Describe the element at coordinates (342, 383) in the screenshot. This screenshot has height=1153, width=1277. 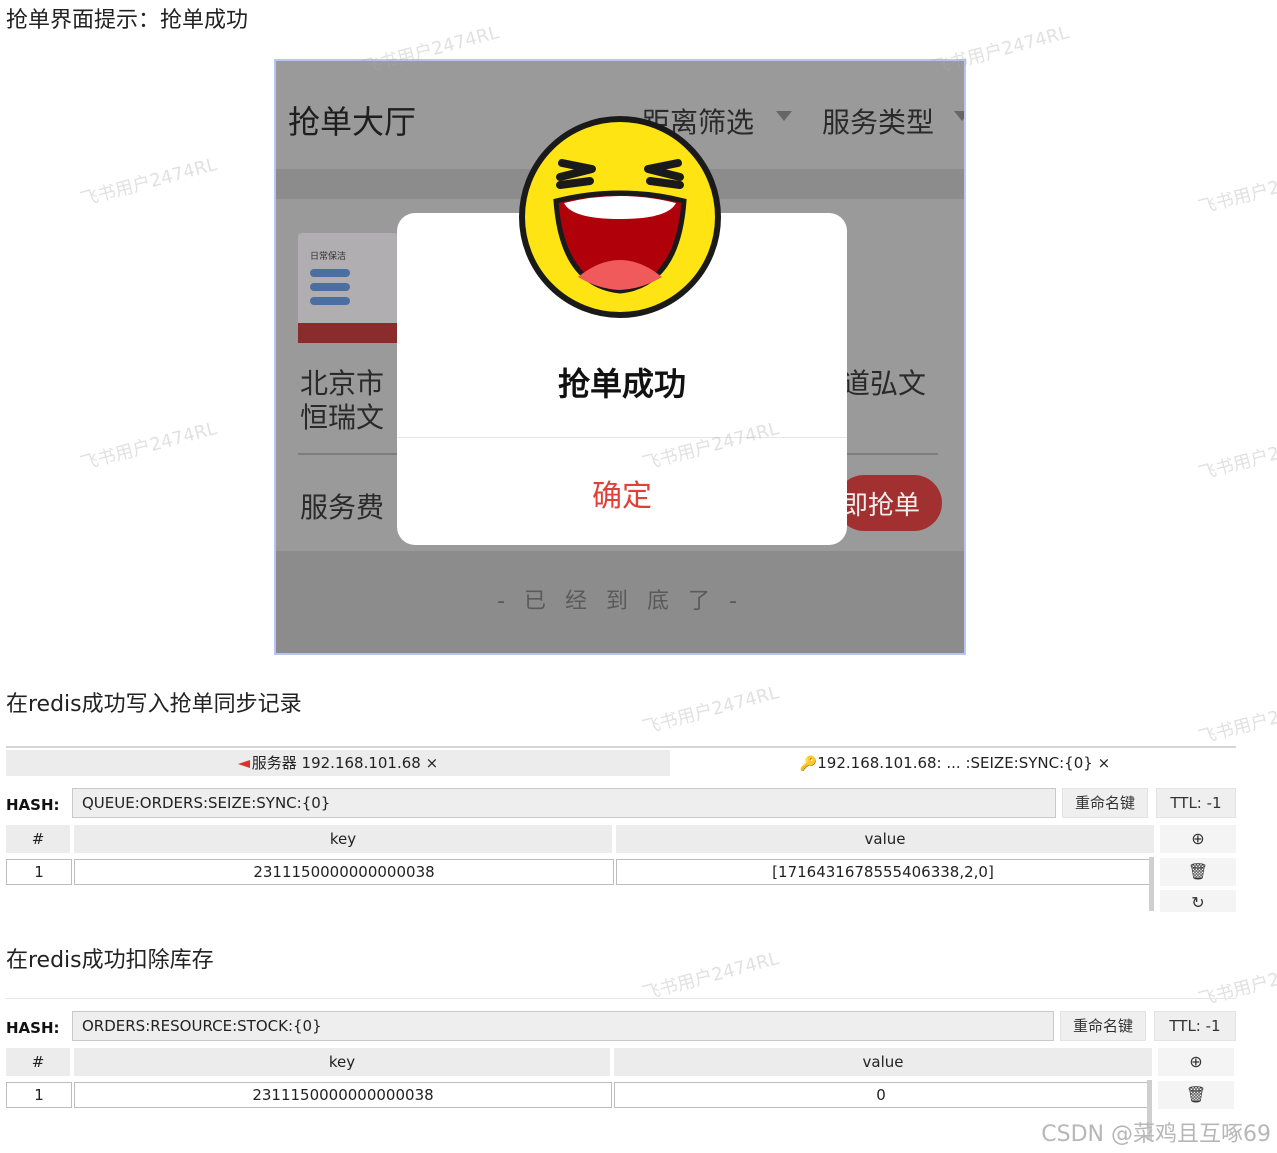
I see `card-address-1: 北京市` at that location.